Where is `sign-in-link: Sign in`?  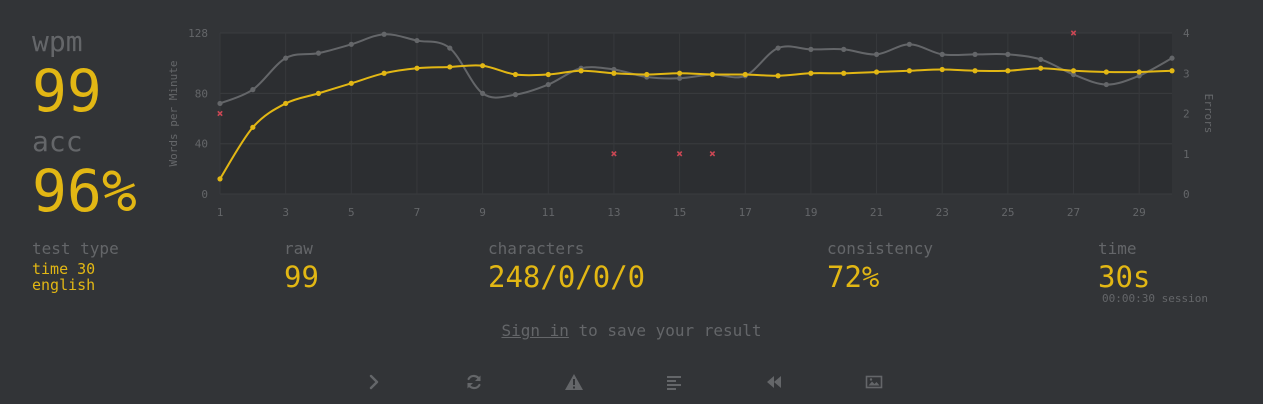
sign-in-link: Sign in is located at coordinates (534, 330).